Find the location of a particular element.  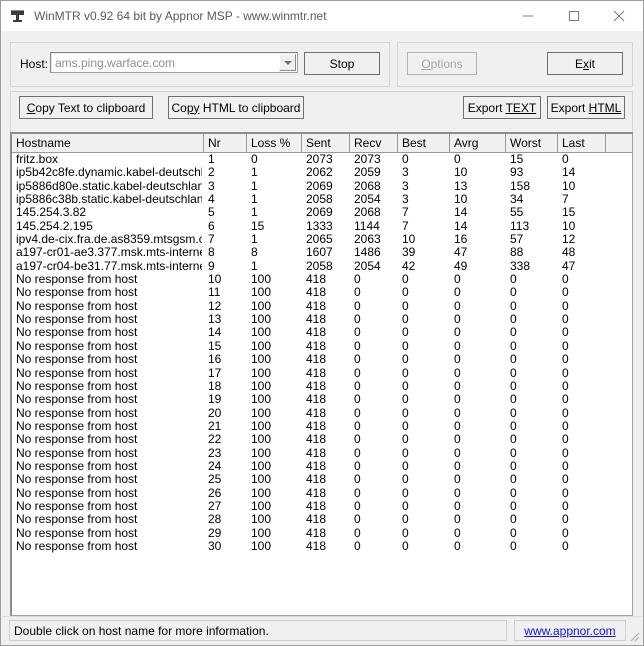

table-row: No response from host 13 100 418 0 0 0 0 0 is located at coordinates (322, 319).